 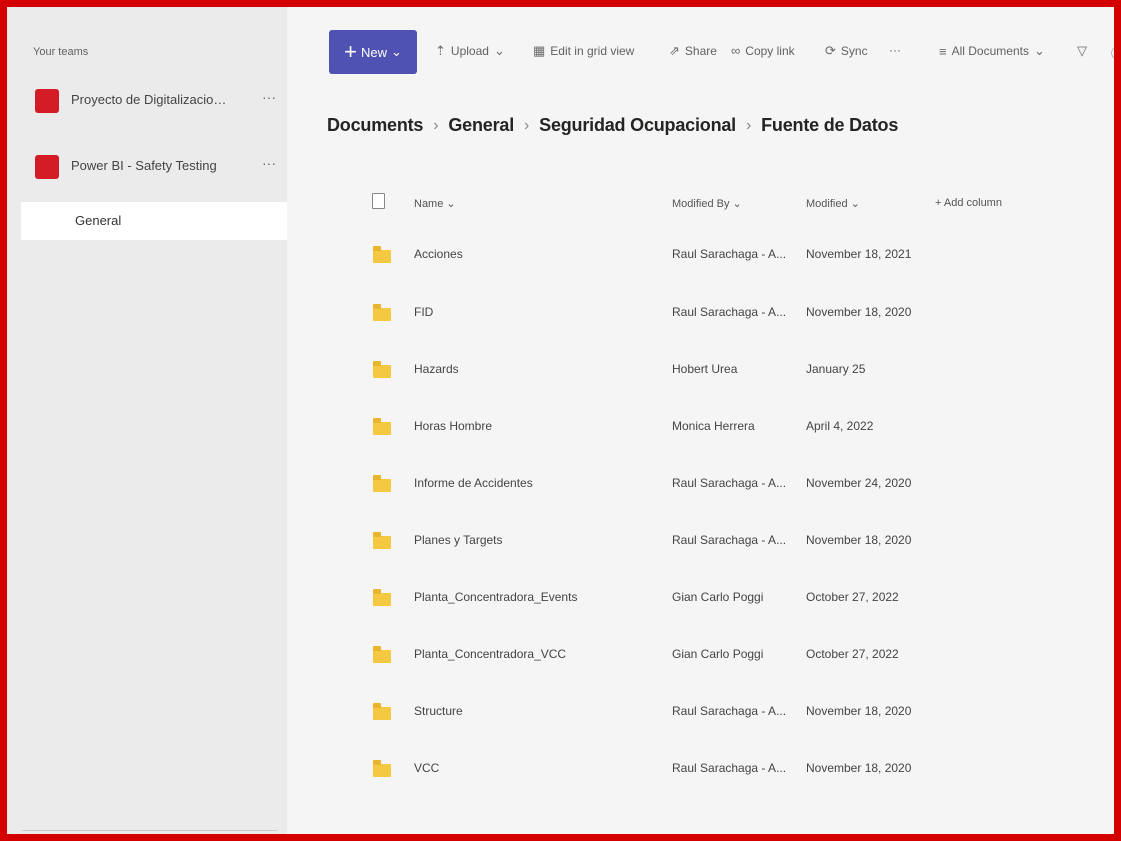 What do you see at coordinates (426, 768) in the screenshot?
I see `row-name: VCC` at bounding box center [426, 768].